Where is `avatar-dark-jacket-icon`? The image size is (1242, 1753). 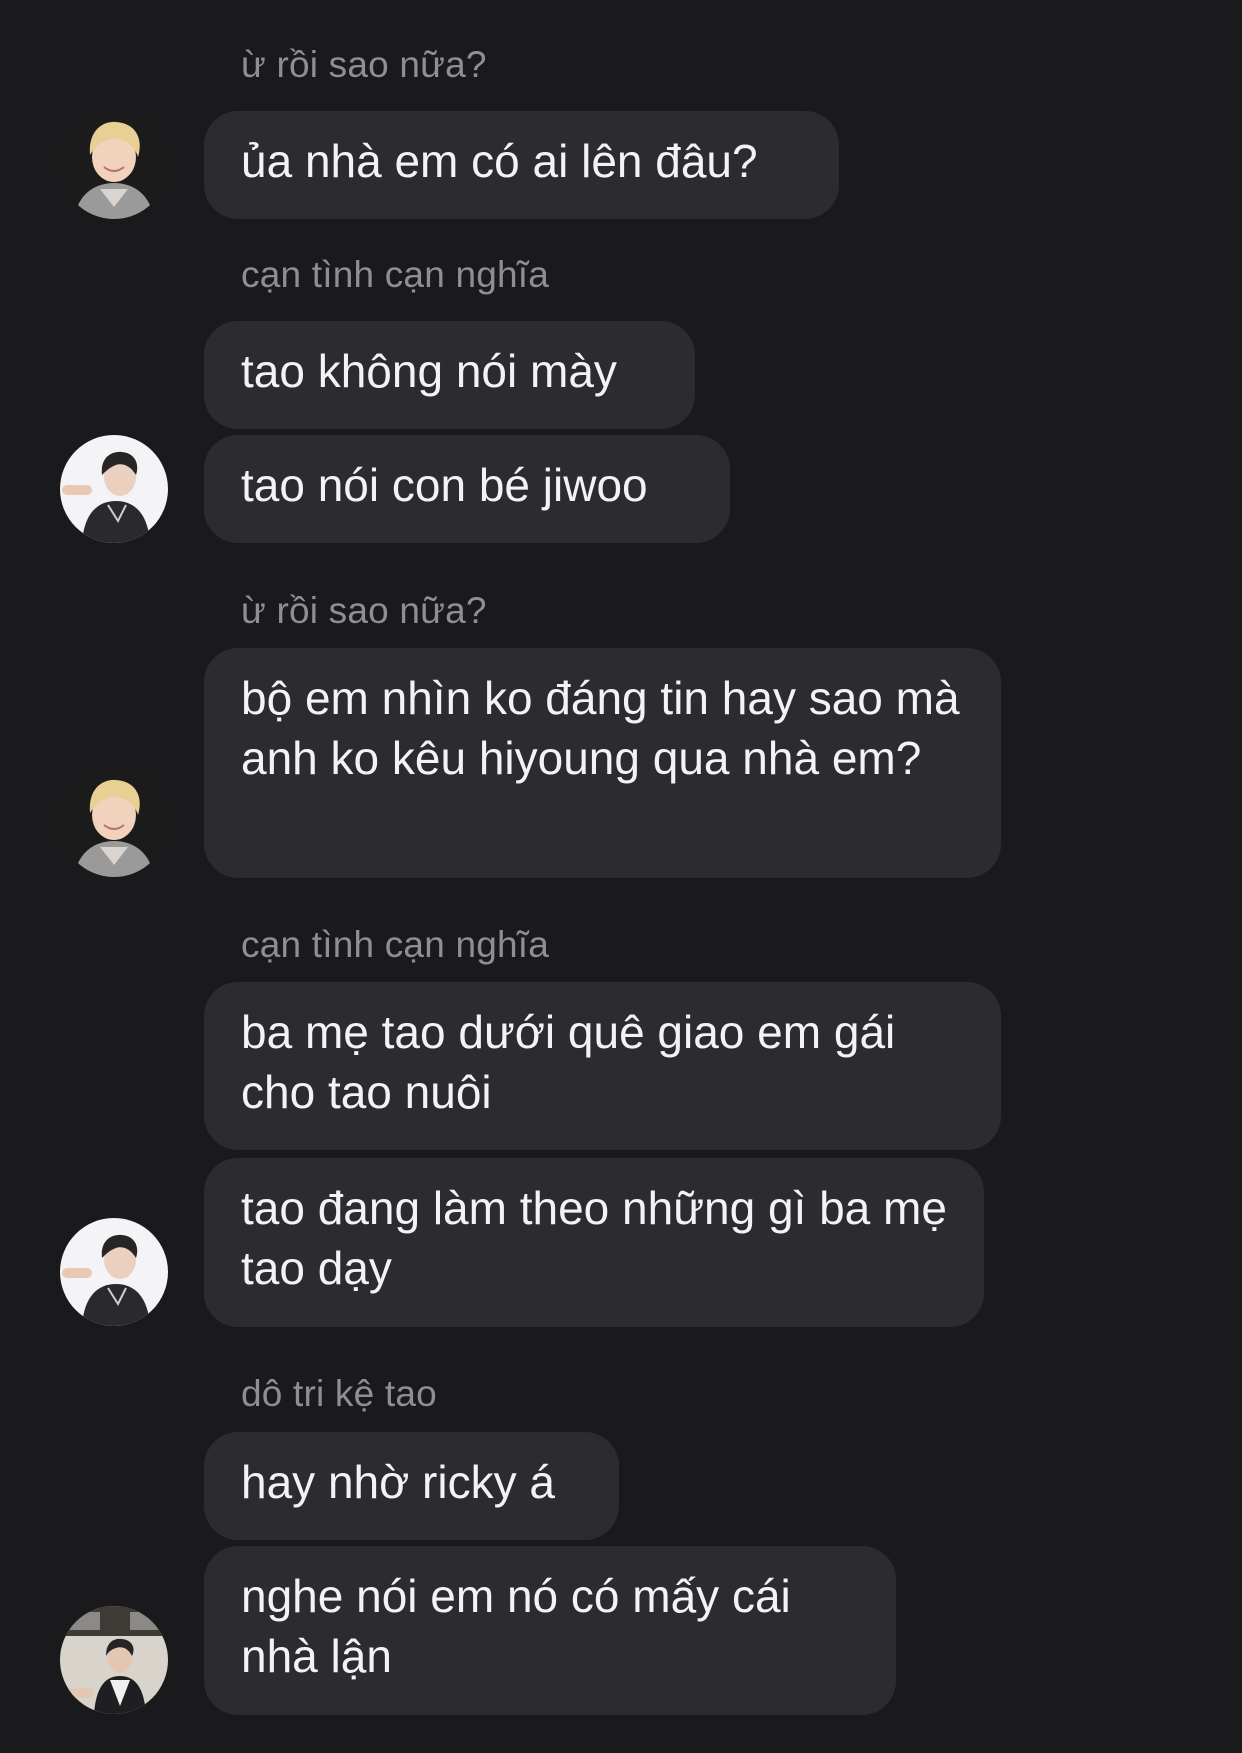
avatar-dark-jacket-icon is located at coordinates (114, 1660).